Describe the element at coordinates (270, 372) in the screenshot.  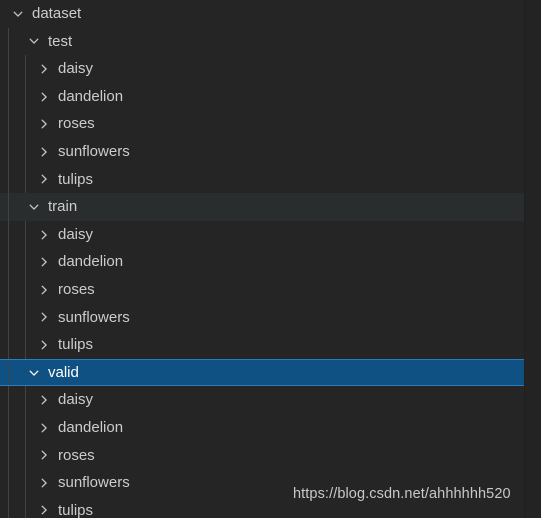
I see `tree-item-valid: valid` at that location.